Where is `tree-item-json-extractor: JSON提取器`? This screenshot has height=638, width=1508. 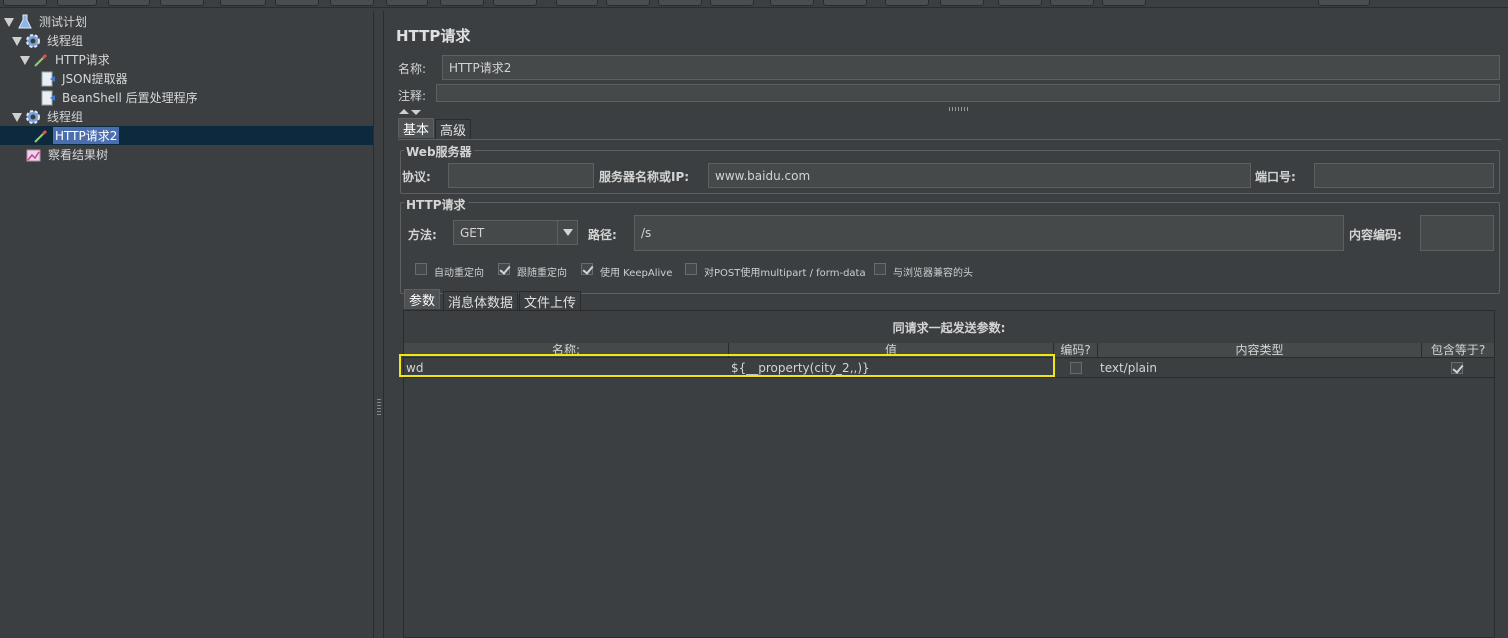
tree-item-json-extractor: JSON提取器 is located at coordinates (85, 78).